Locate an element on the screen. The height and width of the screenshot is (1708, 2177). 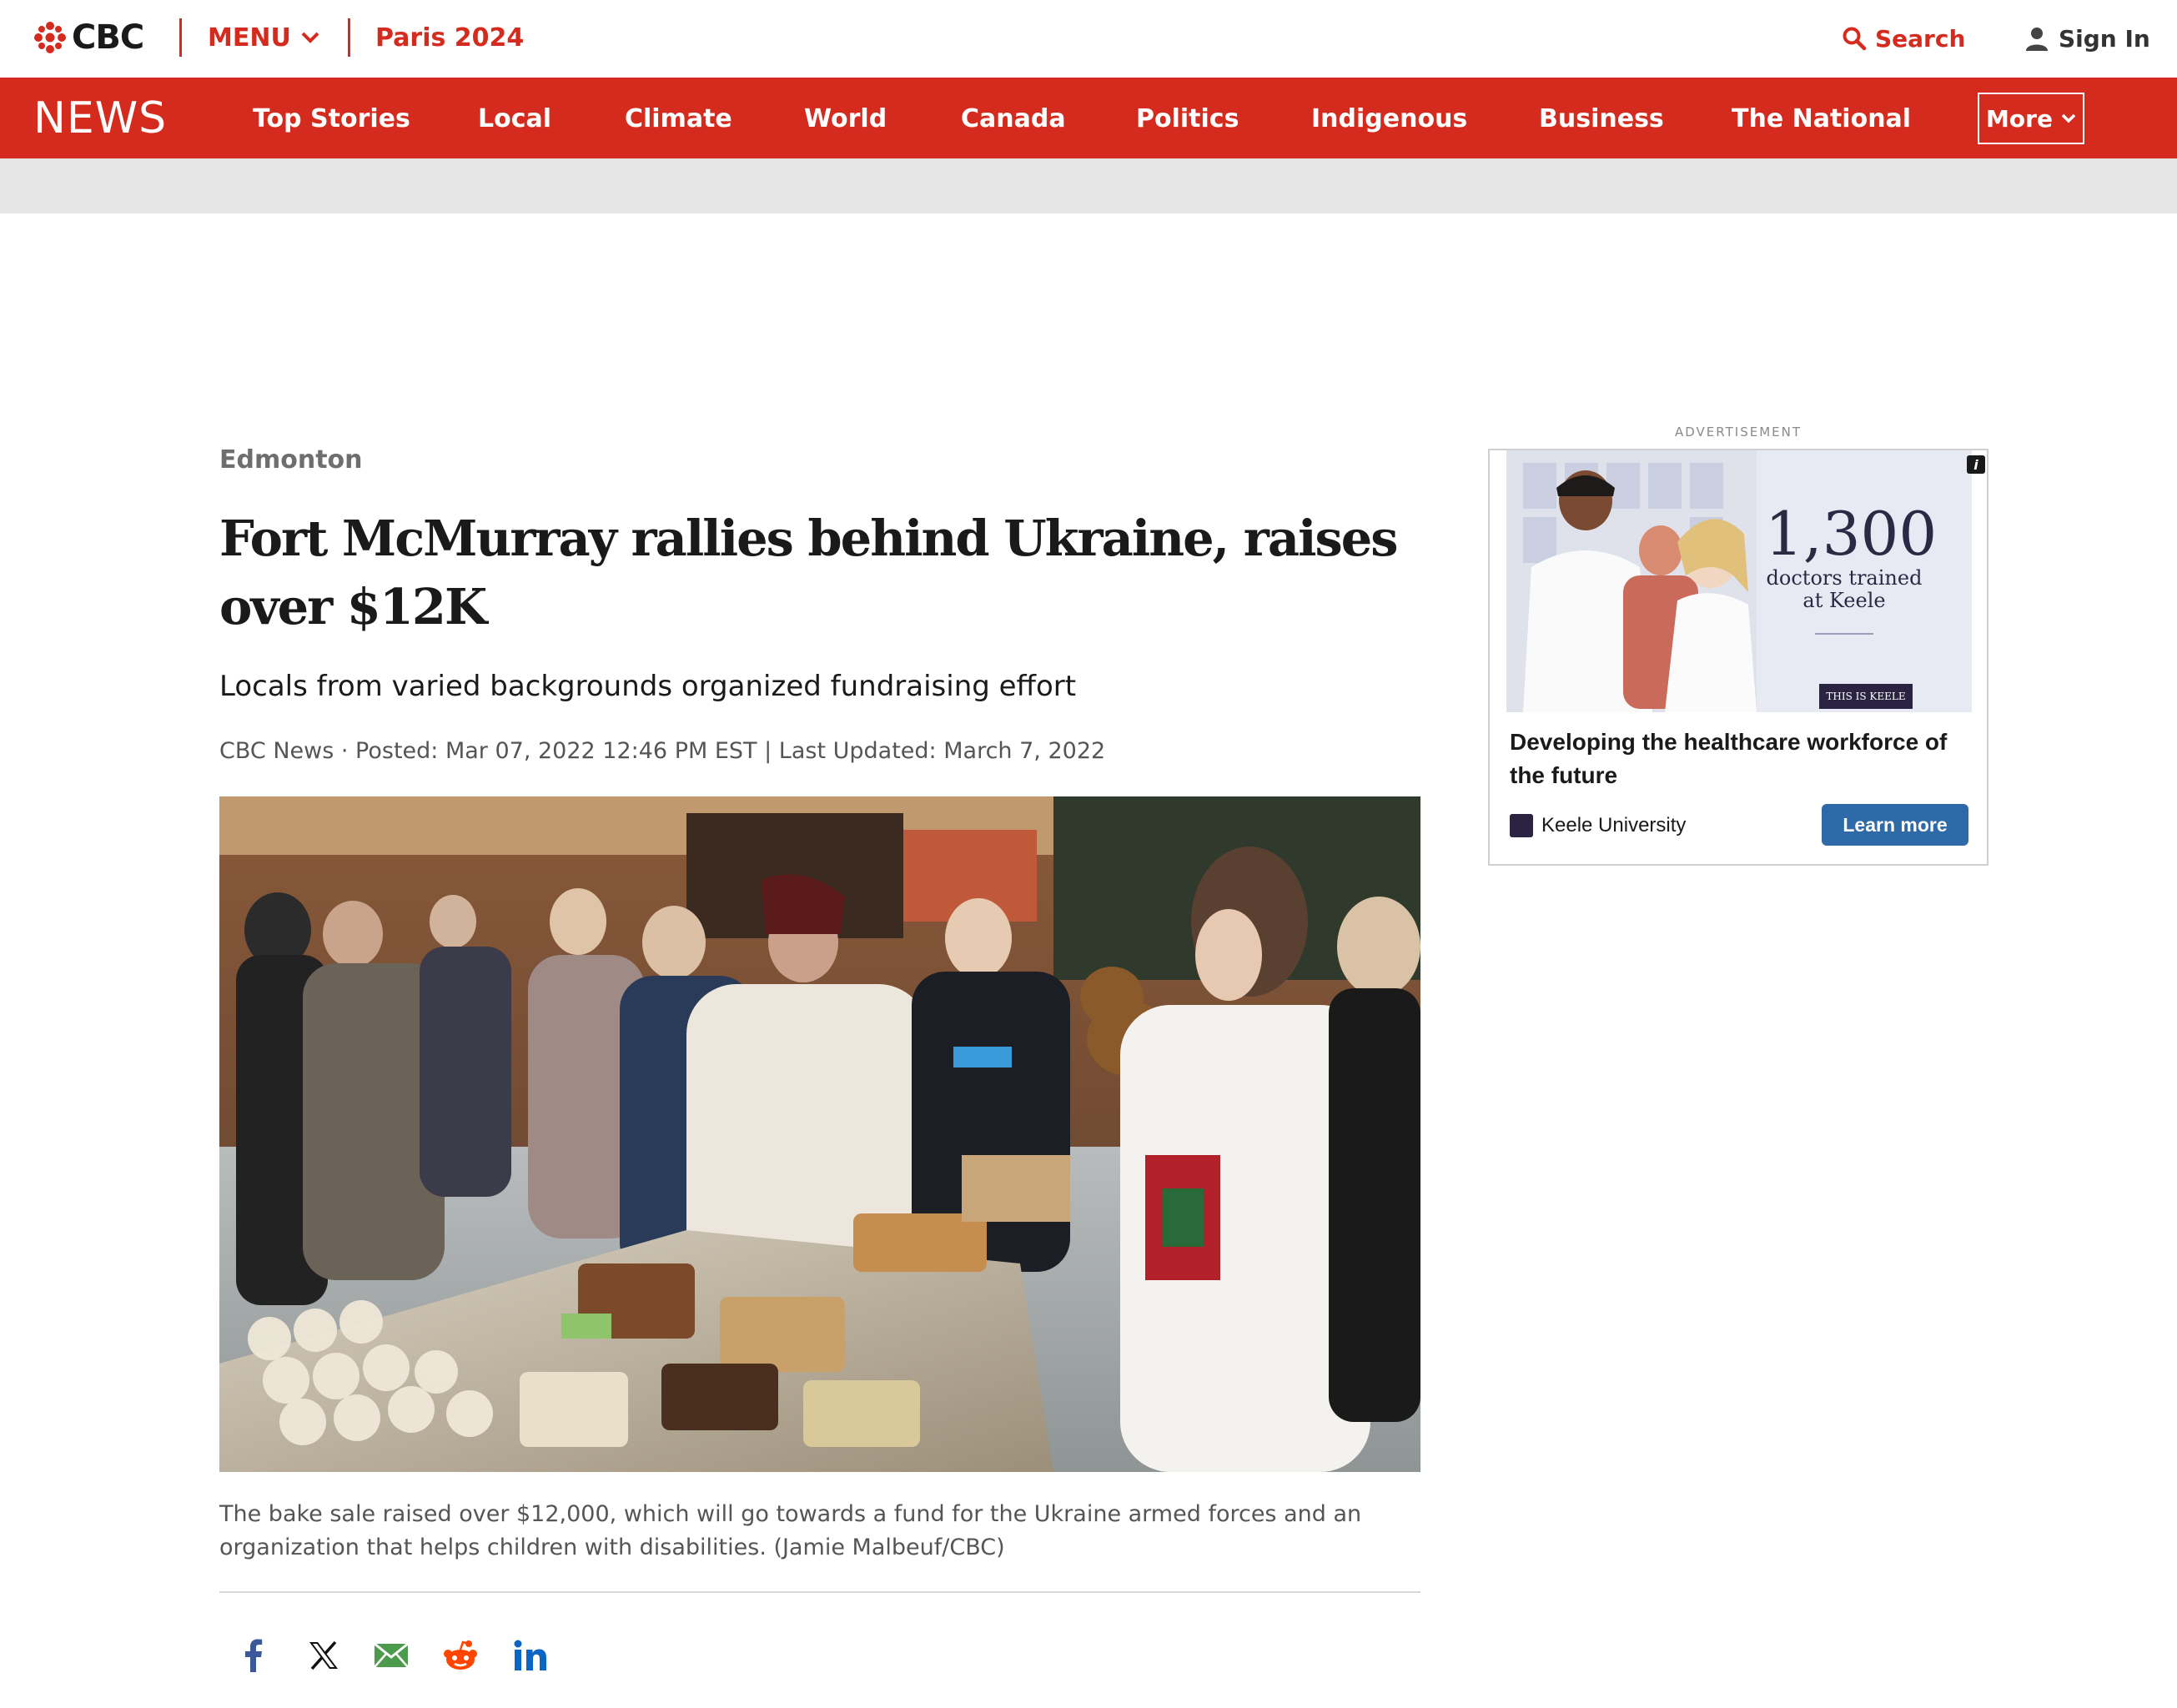
search-icon is located at coordinates (1855, 39).